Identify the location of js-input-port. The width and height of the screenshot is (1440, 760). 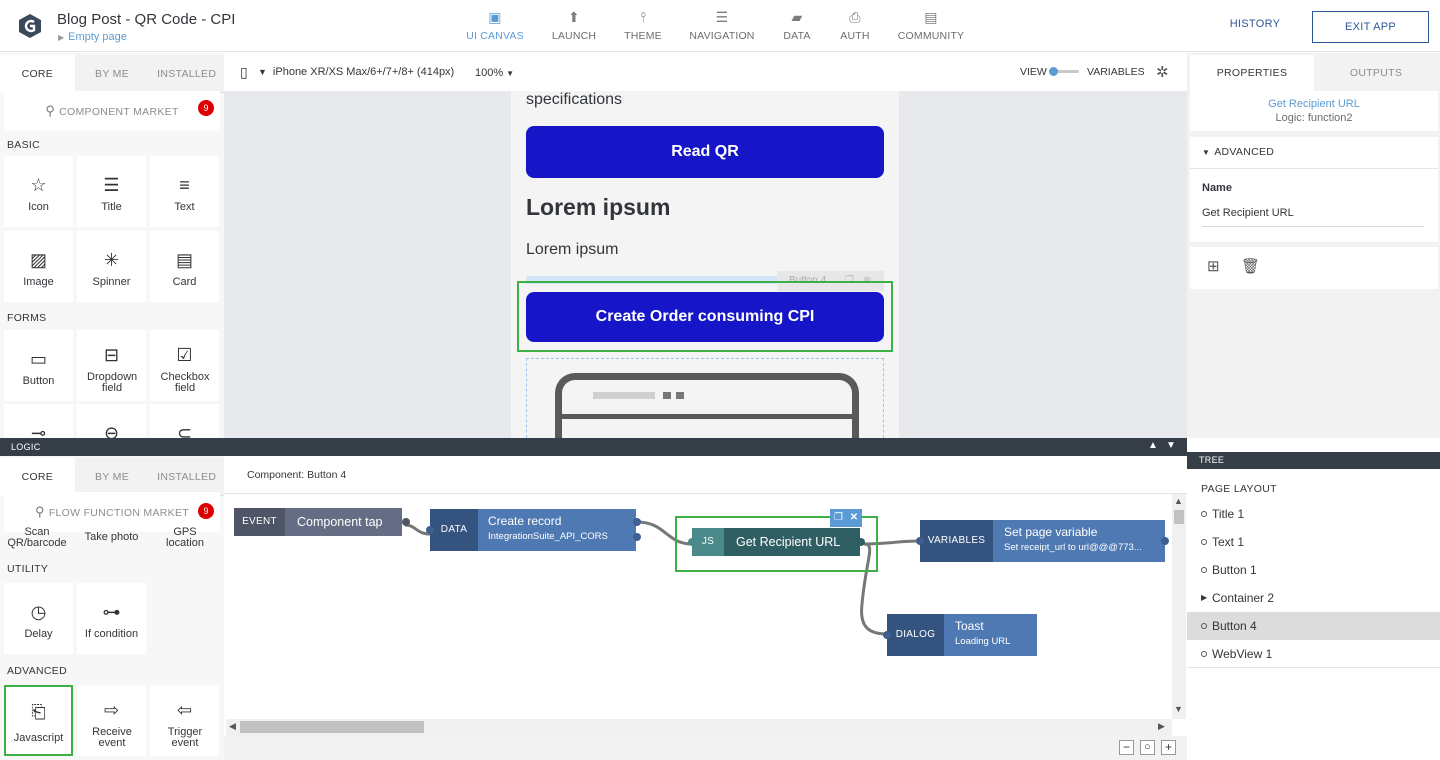
(692, 542).